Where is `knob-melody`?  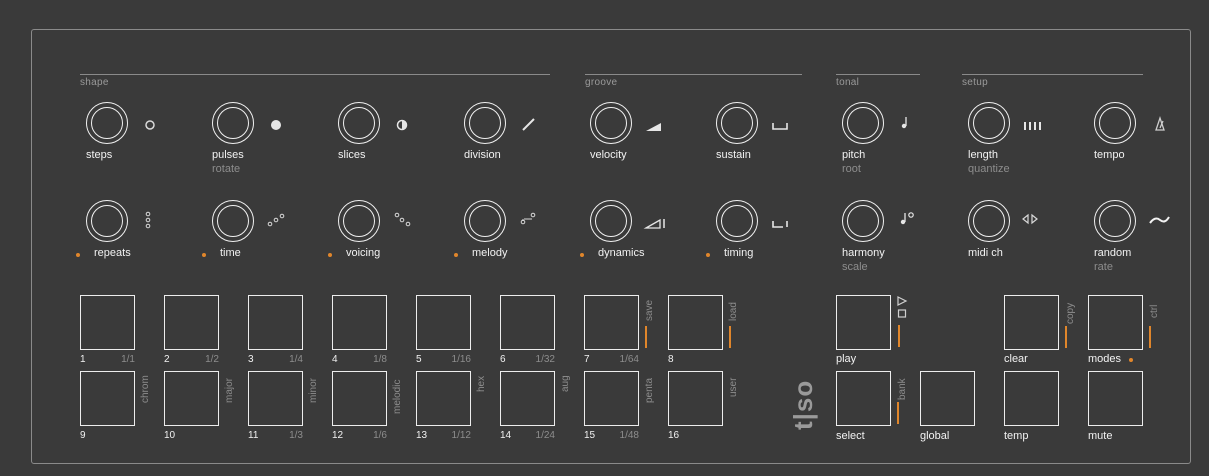 knob-melody is located at coordinates (485, 221).